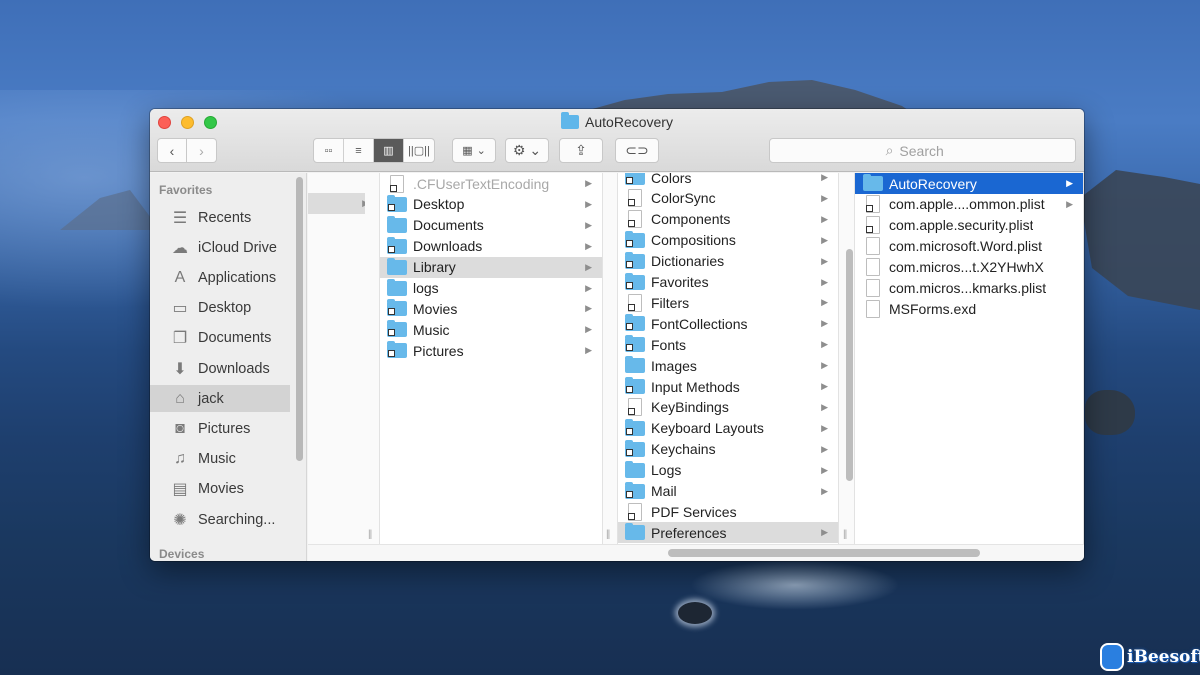 This screenshot has height=675, width=1200. Describe the element at coordinates (728, 323) in the screenshot. I see `list-item: FontCollections ▶` at that location.